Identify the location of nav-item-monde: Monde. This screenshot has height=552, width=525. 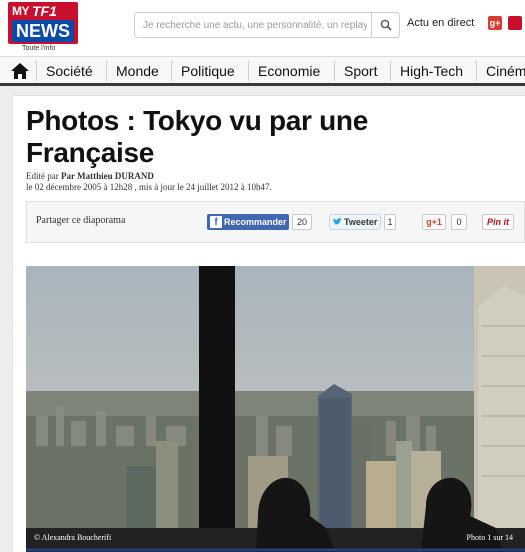
(137, 71).